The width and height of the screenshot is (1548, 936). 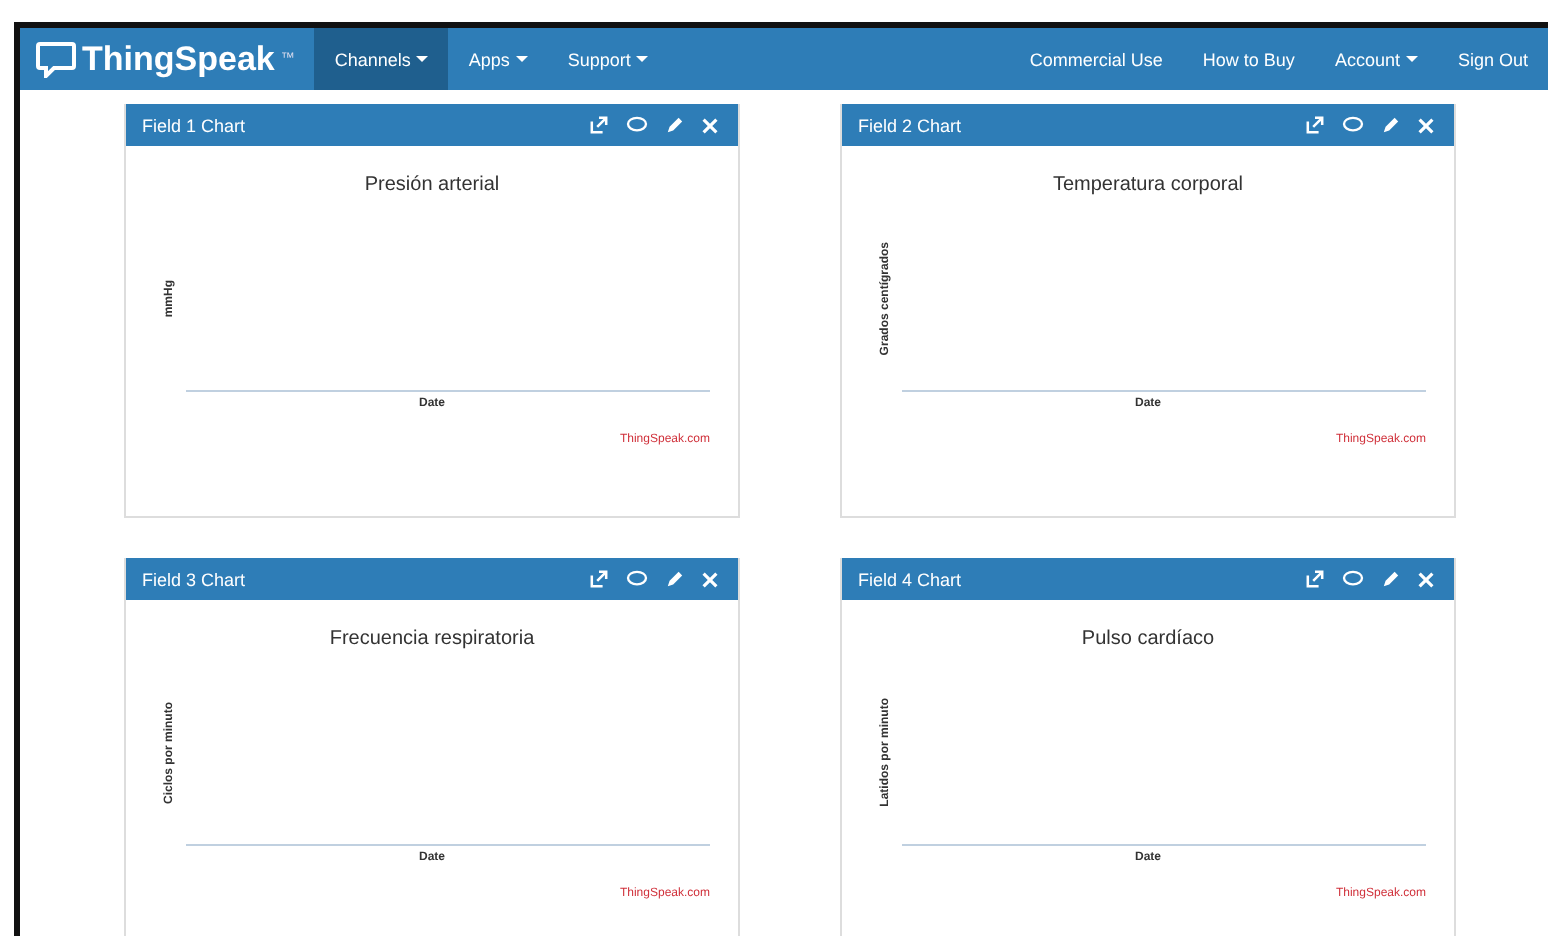 What do you see at coordinates (381, 59) in the screenshot?
I see `nav-menu-item: Channels` at bounding box center [381, 59].